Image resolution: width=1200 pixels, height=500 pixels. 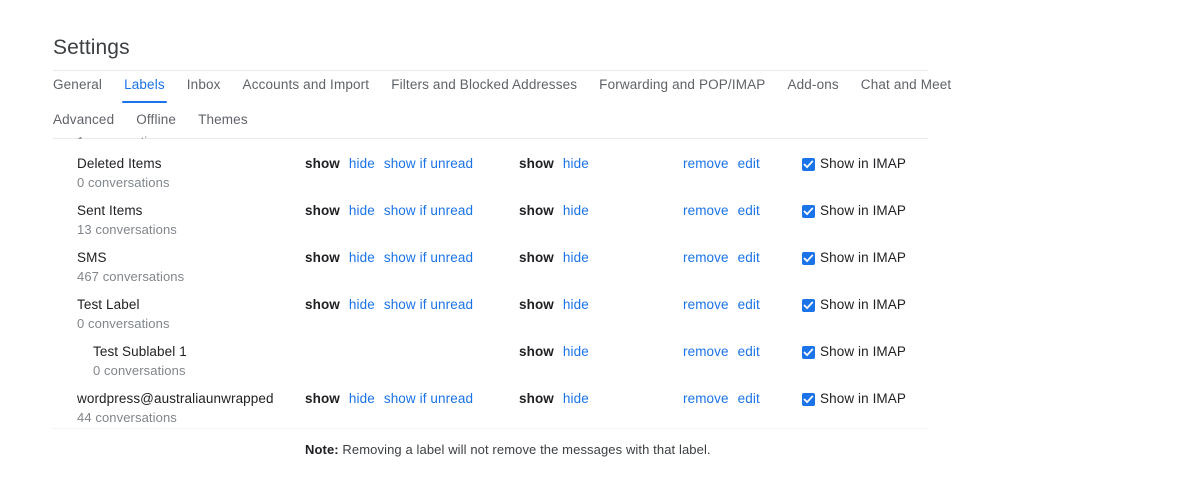 I want to click on note-prefix: Note:, so click(x=322, y=449).